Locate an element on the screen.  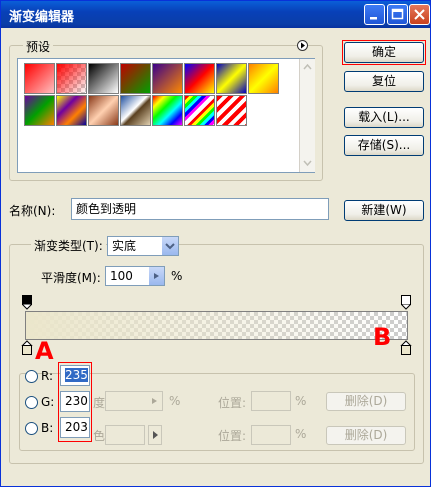
presets-scrollbar is located at coordinates (307, 115).